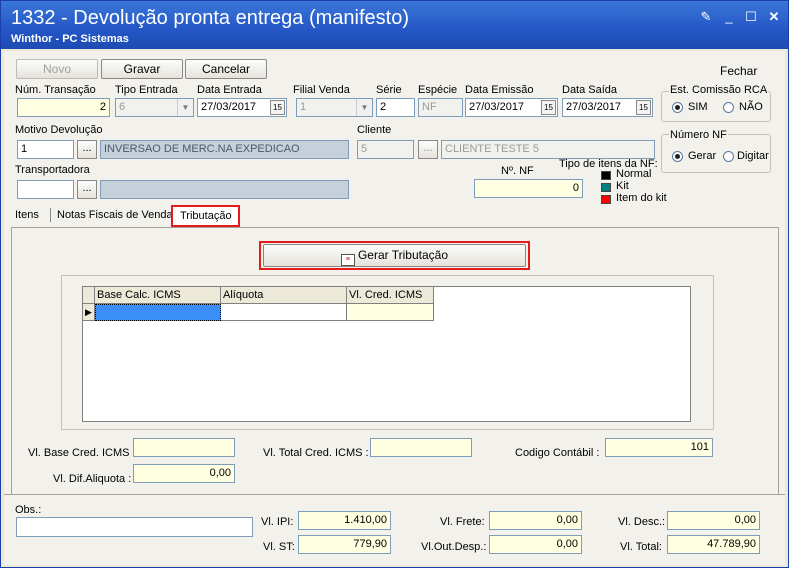 The width and height of the screenshot is (789, 568). Describe the element at coordinates (728, 107) in the screenshot. I see `nao-radio` at that location.